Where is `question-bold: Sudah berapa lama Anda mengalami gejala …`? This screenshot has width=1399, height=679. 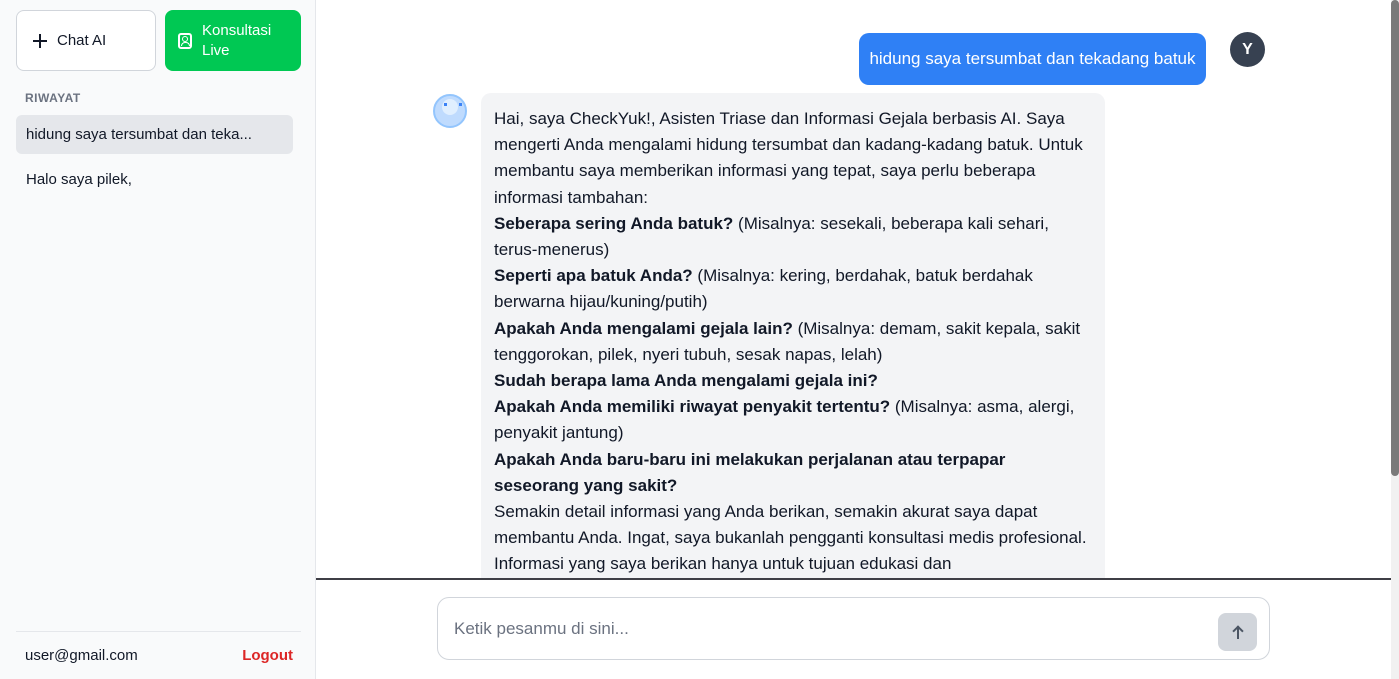 question-bold: Sudah berapa lama Anda mengalami gejala … is located at coordinates (686, 381).